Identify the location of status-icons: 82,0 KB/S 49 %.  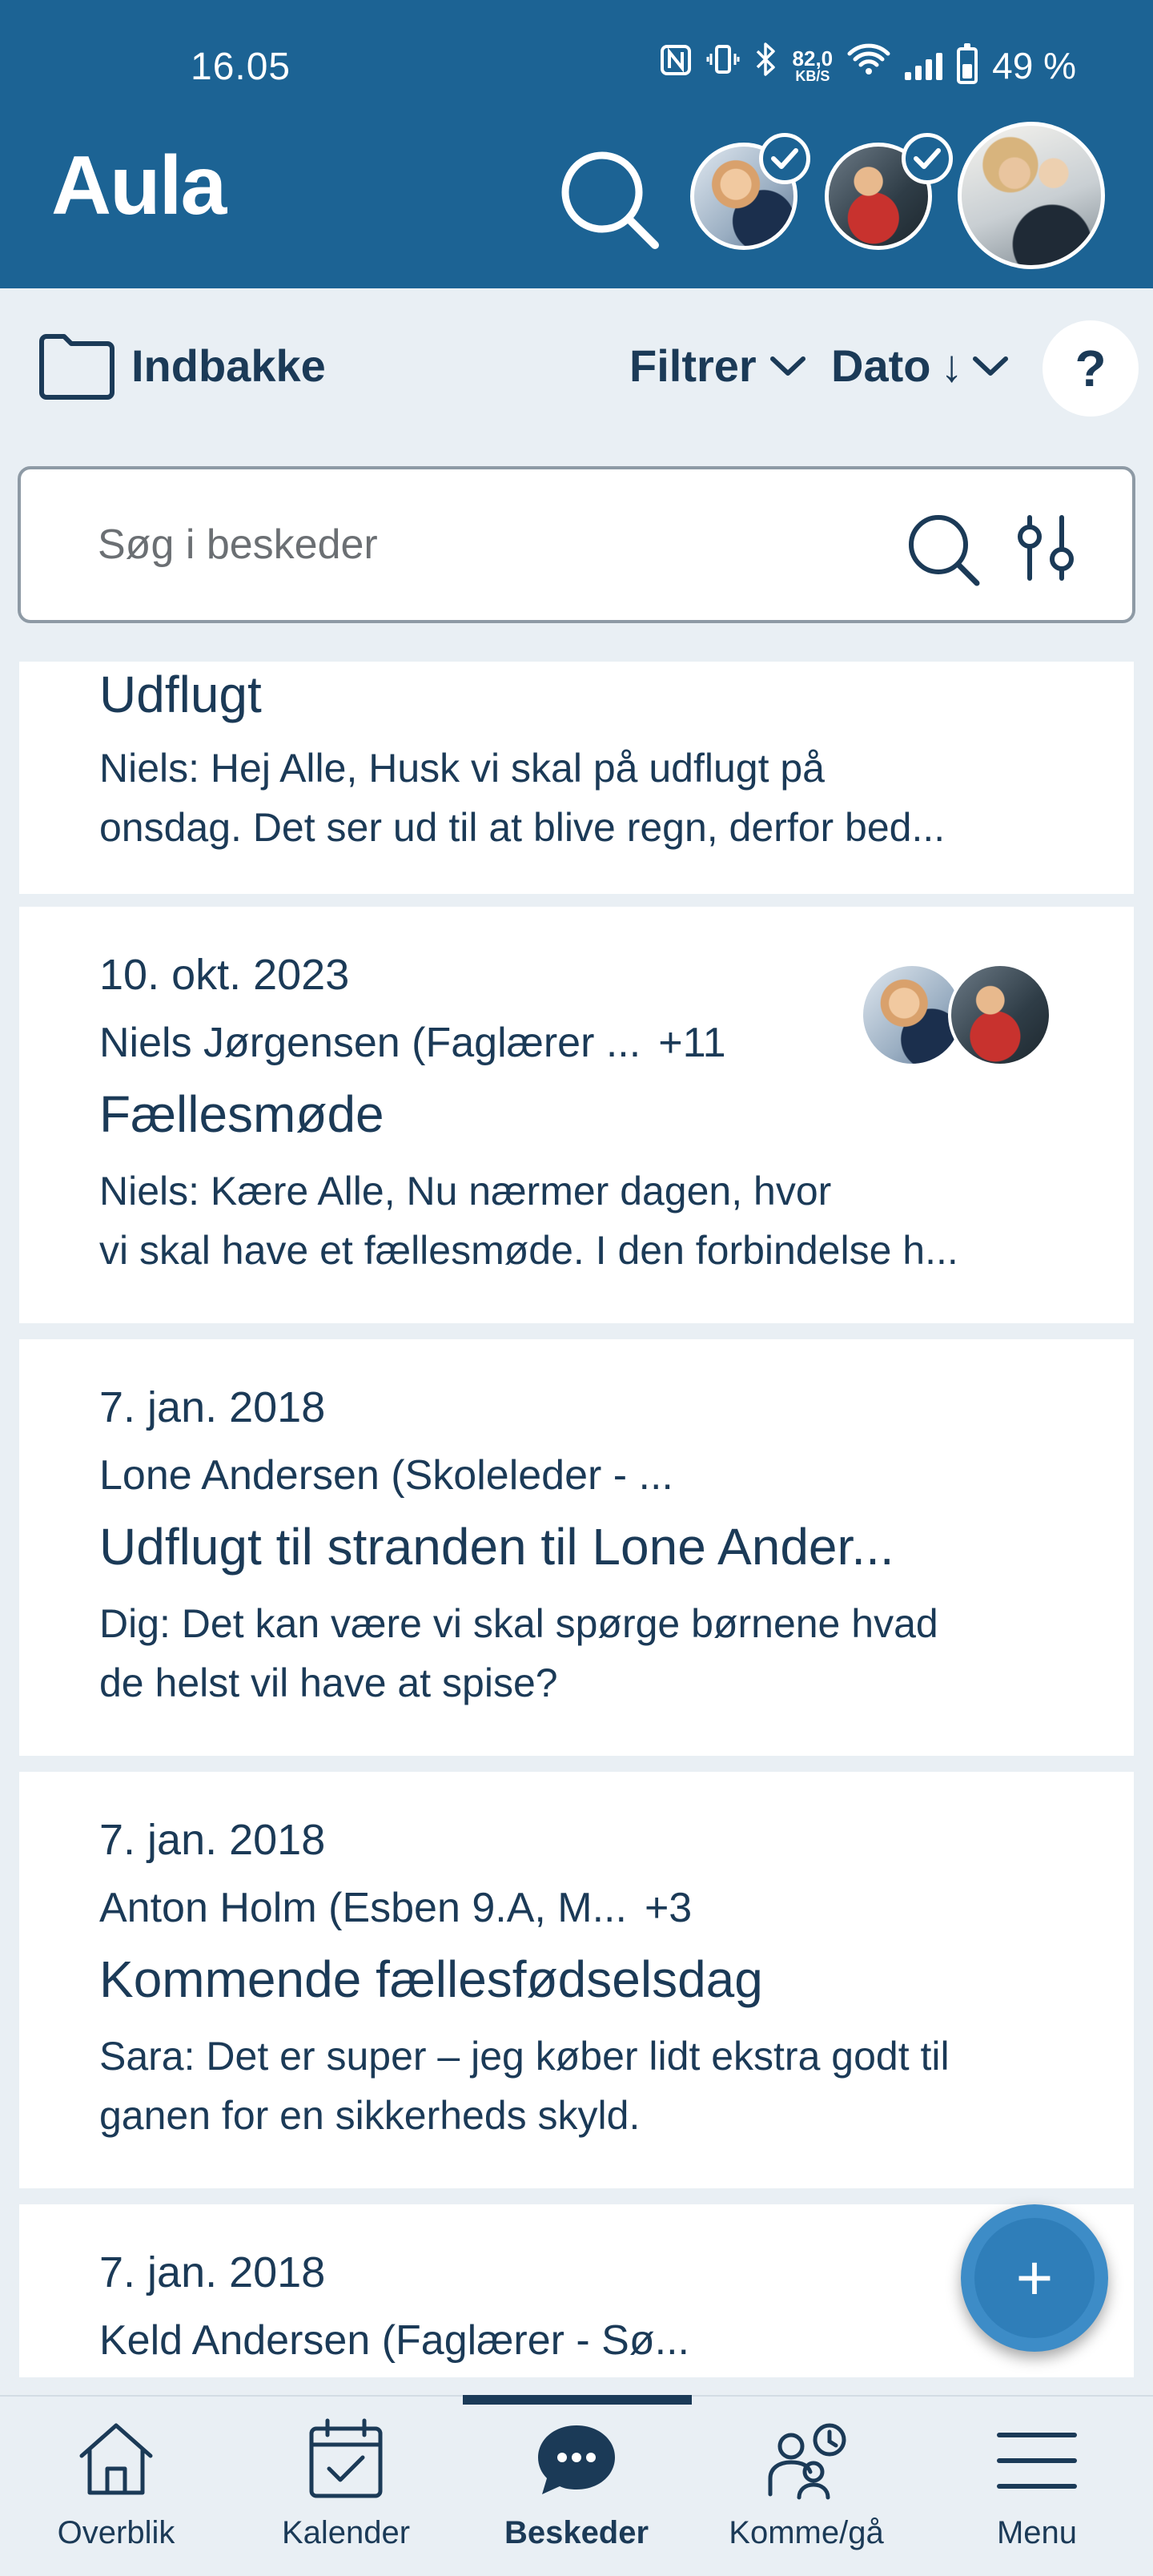
(868, 65).